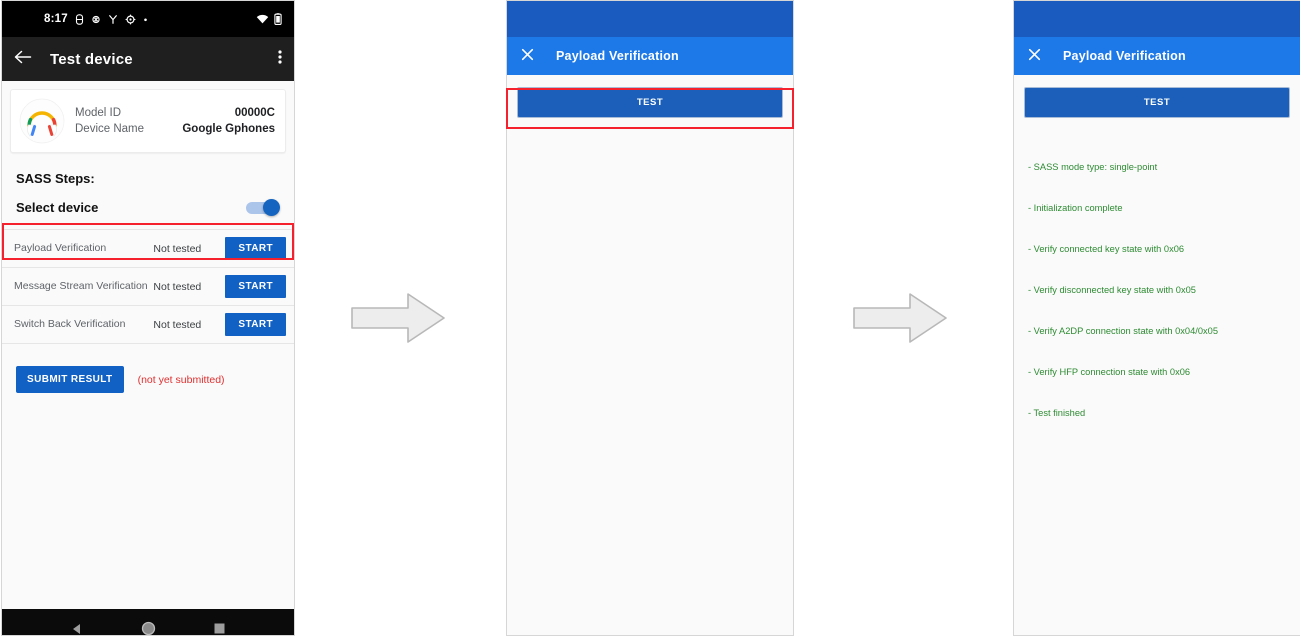 The width and height of the screenshot is (1300, 636). I want to click on home-circle-icon, so click(148, 628).